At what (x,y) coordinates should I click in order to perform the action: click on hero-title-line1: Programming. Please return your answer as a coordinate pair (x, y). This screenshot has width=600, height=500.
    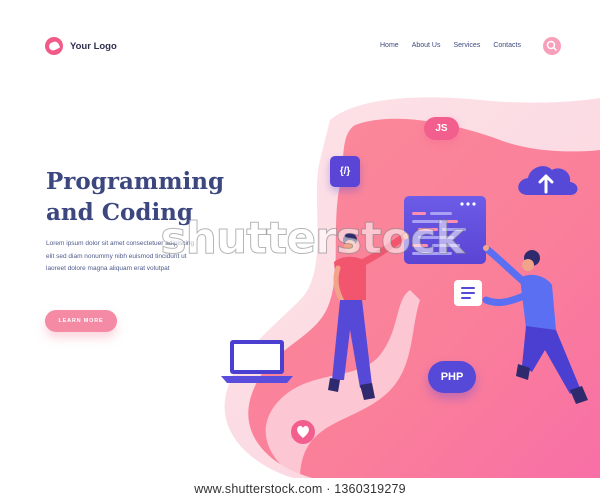
    Looking at the image, I should click on (135, 181).